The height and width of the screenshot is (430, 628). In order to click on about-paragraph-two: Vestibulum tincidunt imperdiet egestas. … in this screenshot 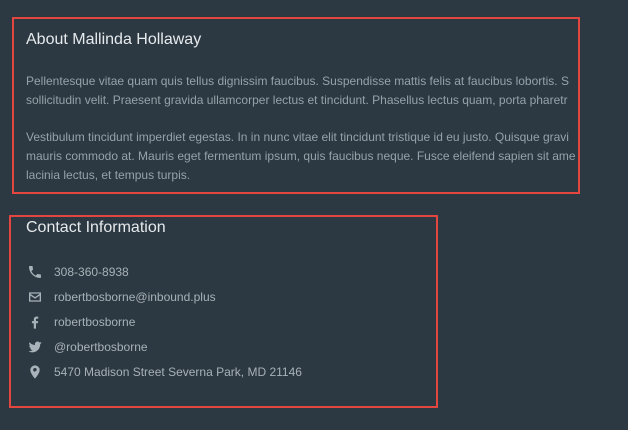, I will do `click(327, 156)`.